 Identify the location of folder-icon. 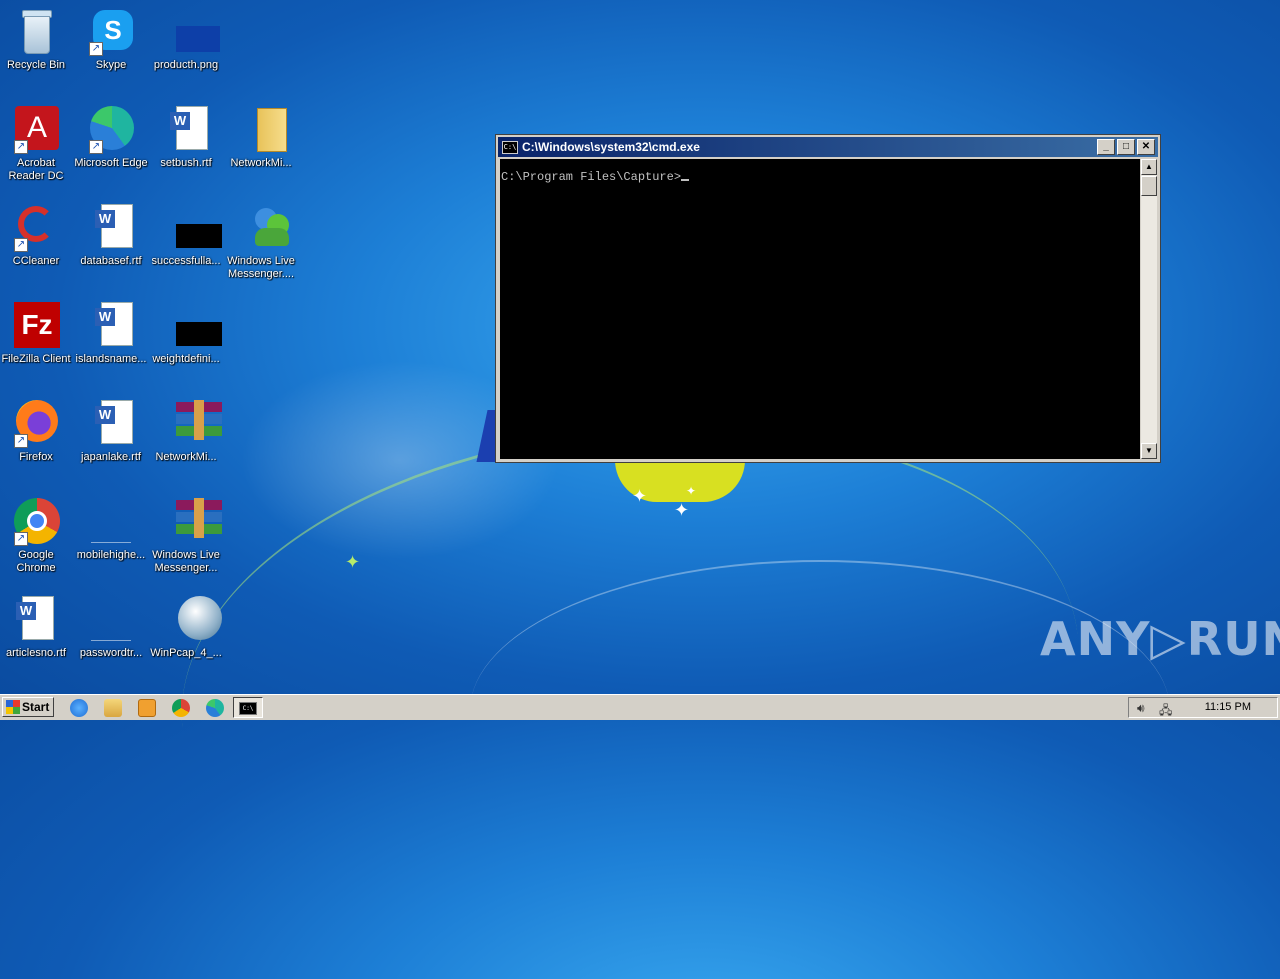
(262, 130).